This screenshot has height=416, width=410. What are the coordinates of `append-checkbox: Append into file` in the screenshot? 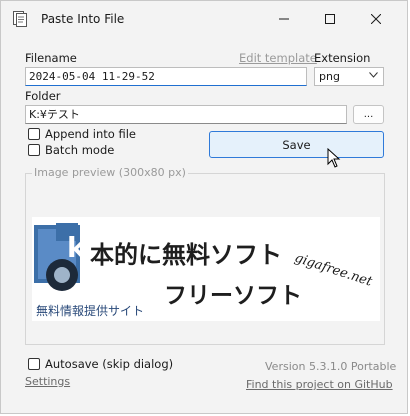 It's located at (82, 134).